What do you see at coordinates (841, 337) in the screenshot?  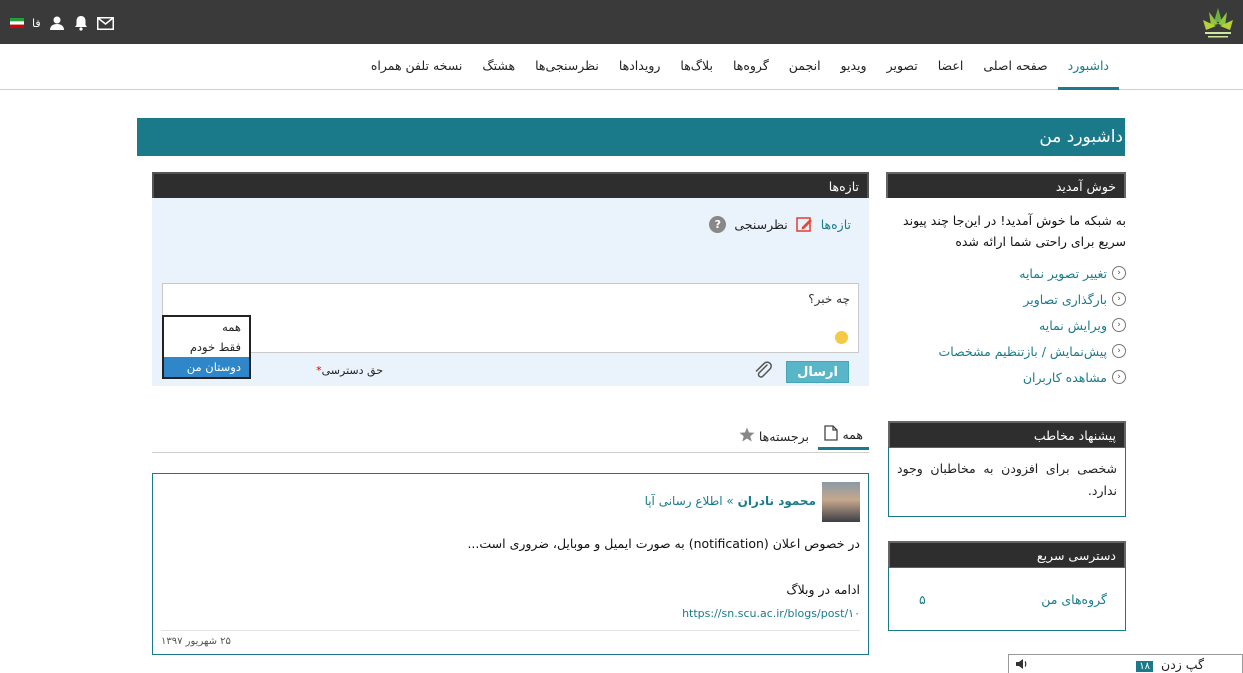 I see `emoji-icon` at bounding box center [841, 337].